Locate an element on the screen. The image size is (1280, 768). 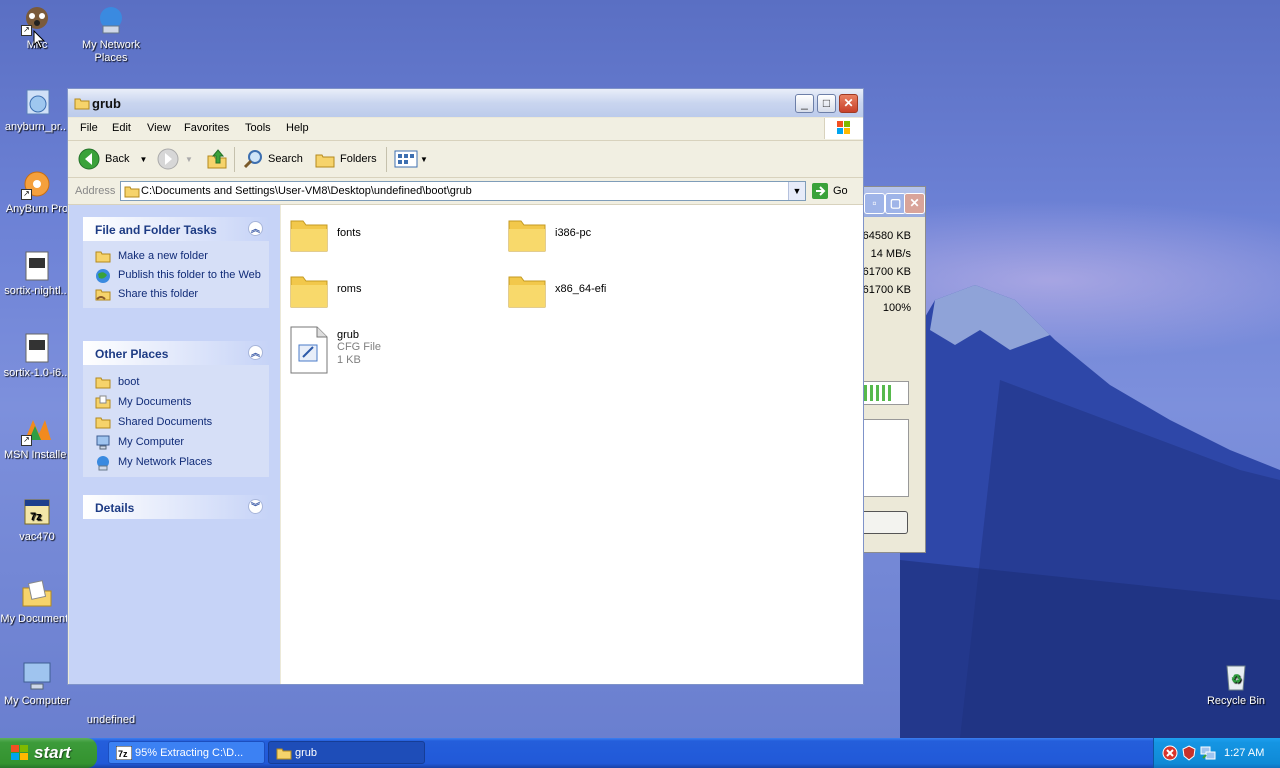
shared-folder-icon is located at coordinates (103, 424).